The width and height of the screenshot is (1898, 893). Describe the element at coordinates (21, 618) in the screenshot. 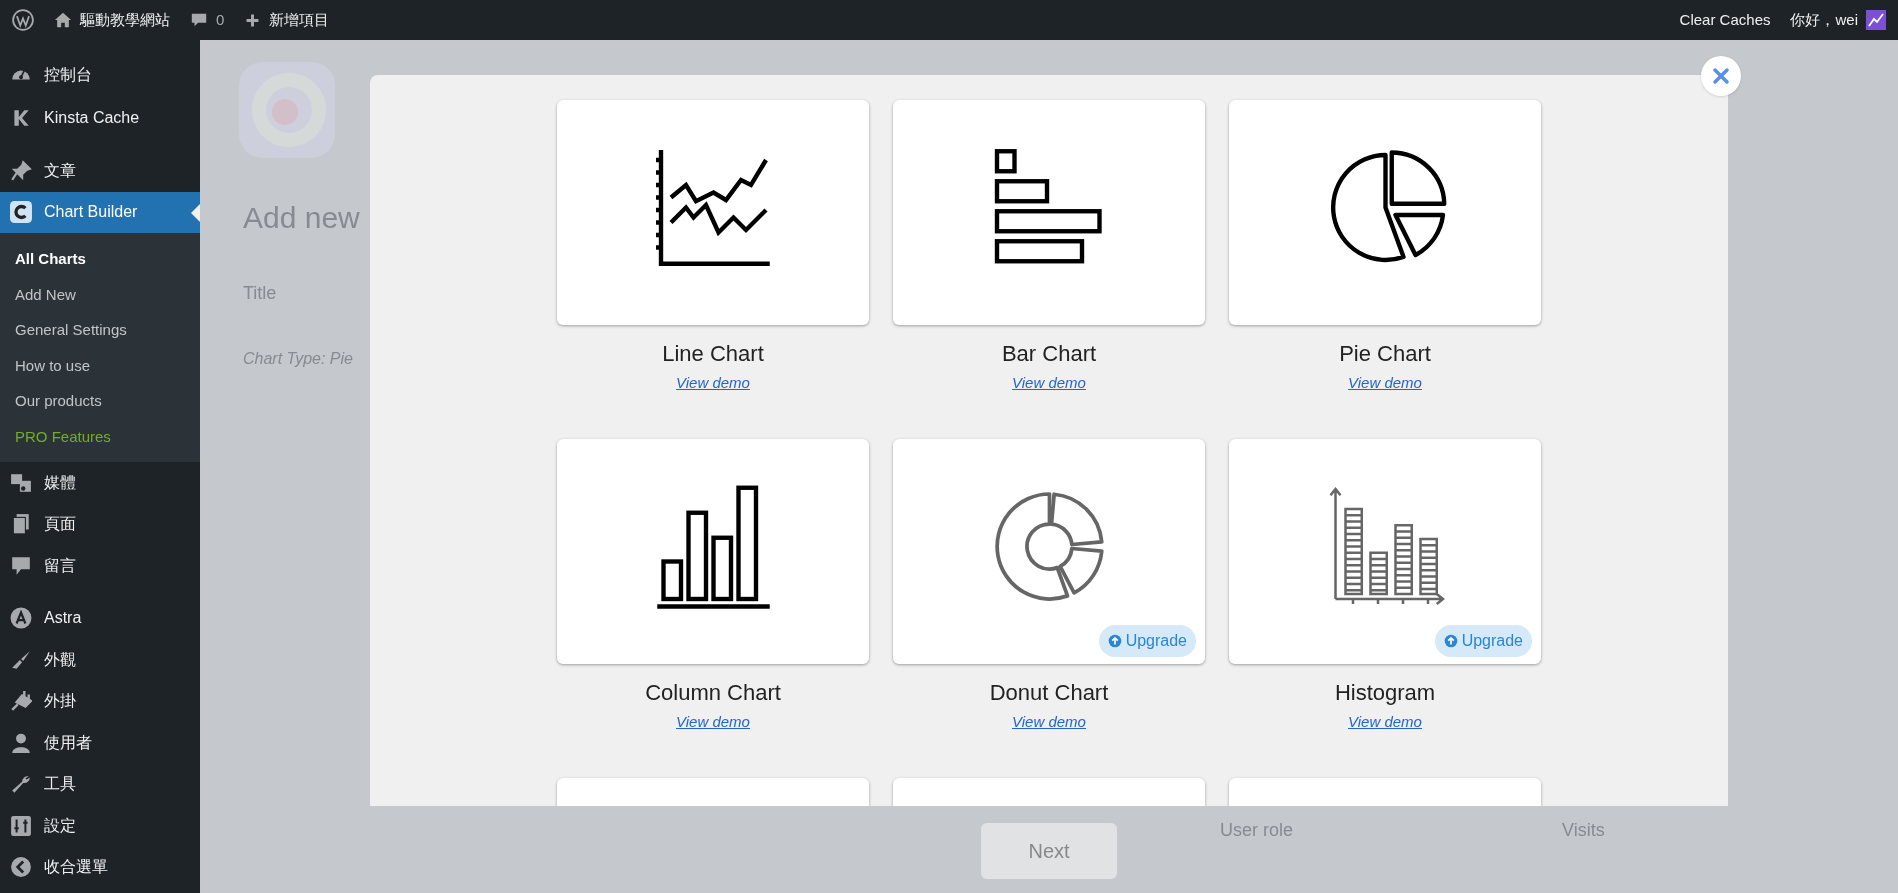

I see `astra-logo-icon` at that location.